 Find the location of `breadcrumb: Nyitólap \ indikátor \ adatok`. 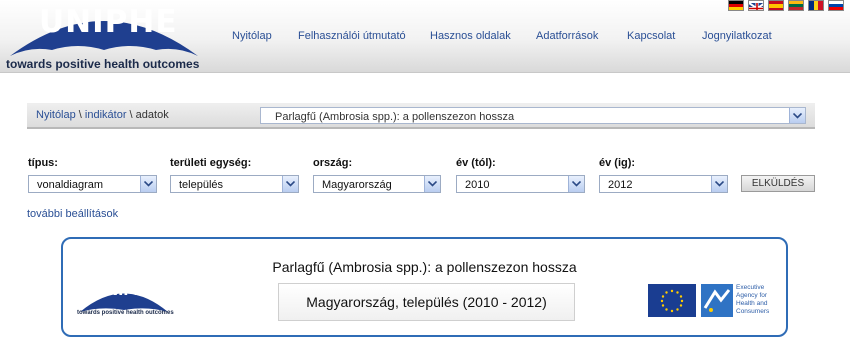

breadcrumb: Nyitólap \ indikátor \ adatok is located at coordinates (102, 115).